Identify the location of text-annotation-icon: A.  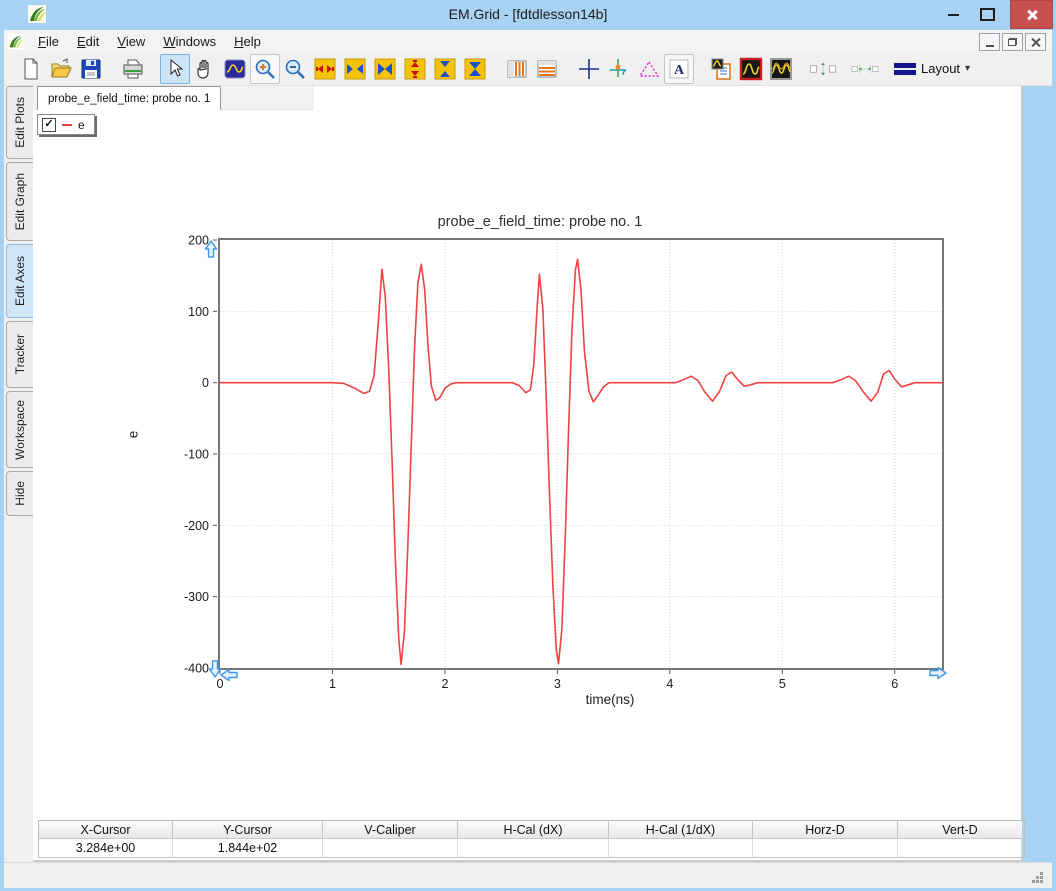
(679, 68).